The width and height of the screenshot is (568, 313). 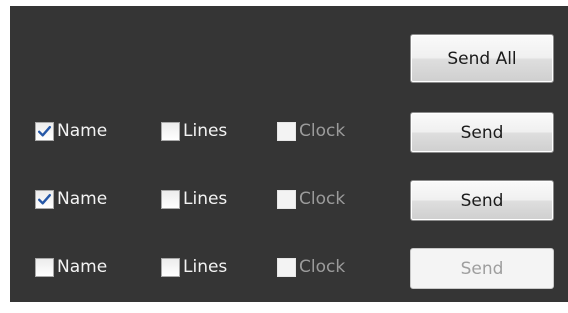 I want to click on clock-checkbox-row-1: Clock, so click(x=311, y=131).